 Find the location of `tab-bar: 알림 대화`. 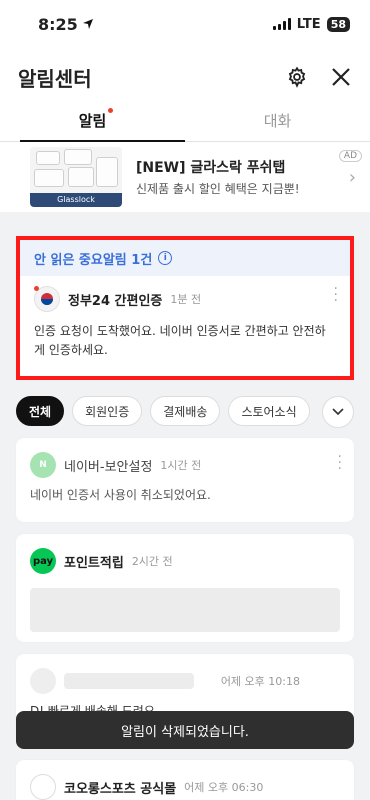

tab-bar: 알림 대화 is located at coordinates (185, 124).